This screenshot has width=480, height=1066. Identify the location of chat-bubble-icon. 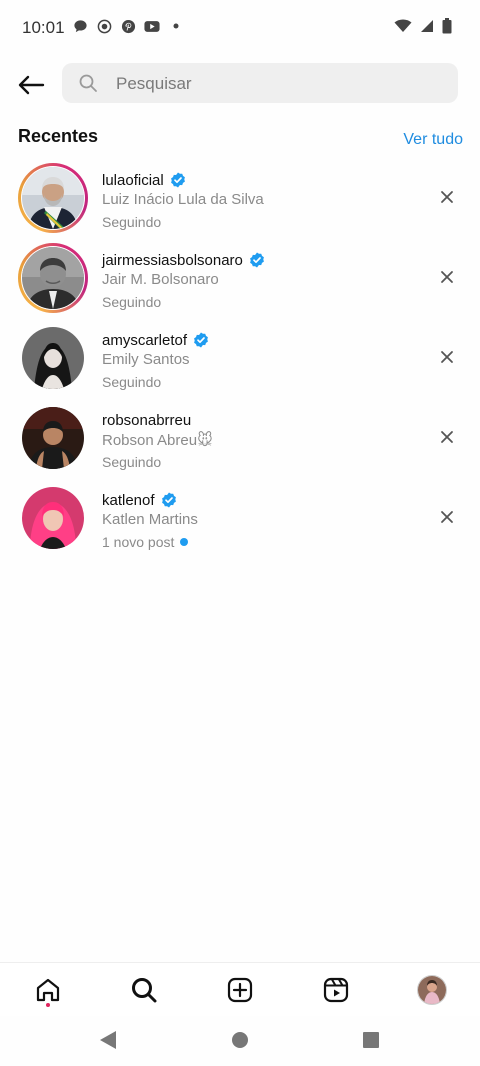
(80, 26).